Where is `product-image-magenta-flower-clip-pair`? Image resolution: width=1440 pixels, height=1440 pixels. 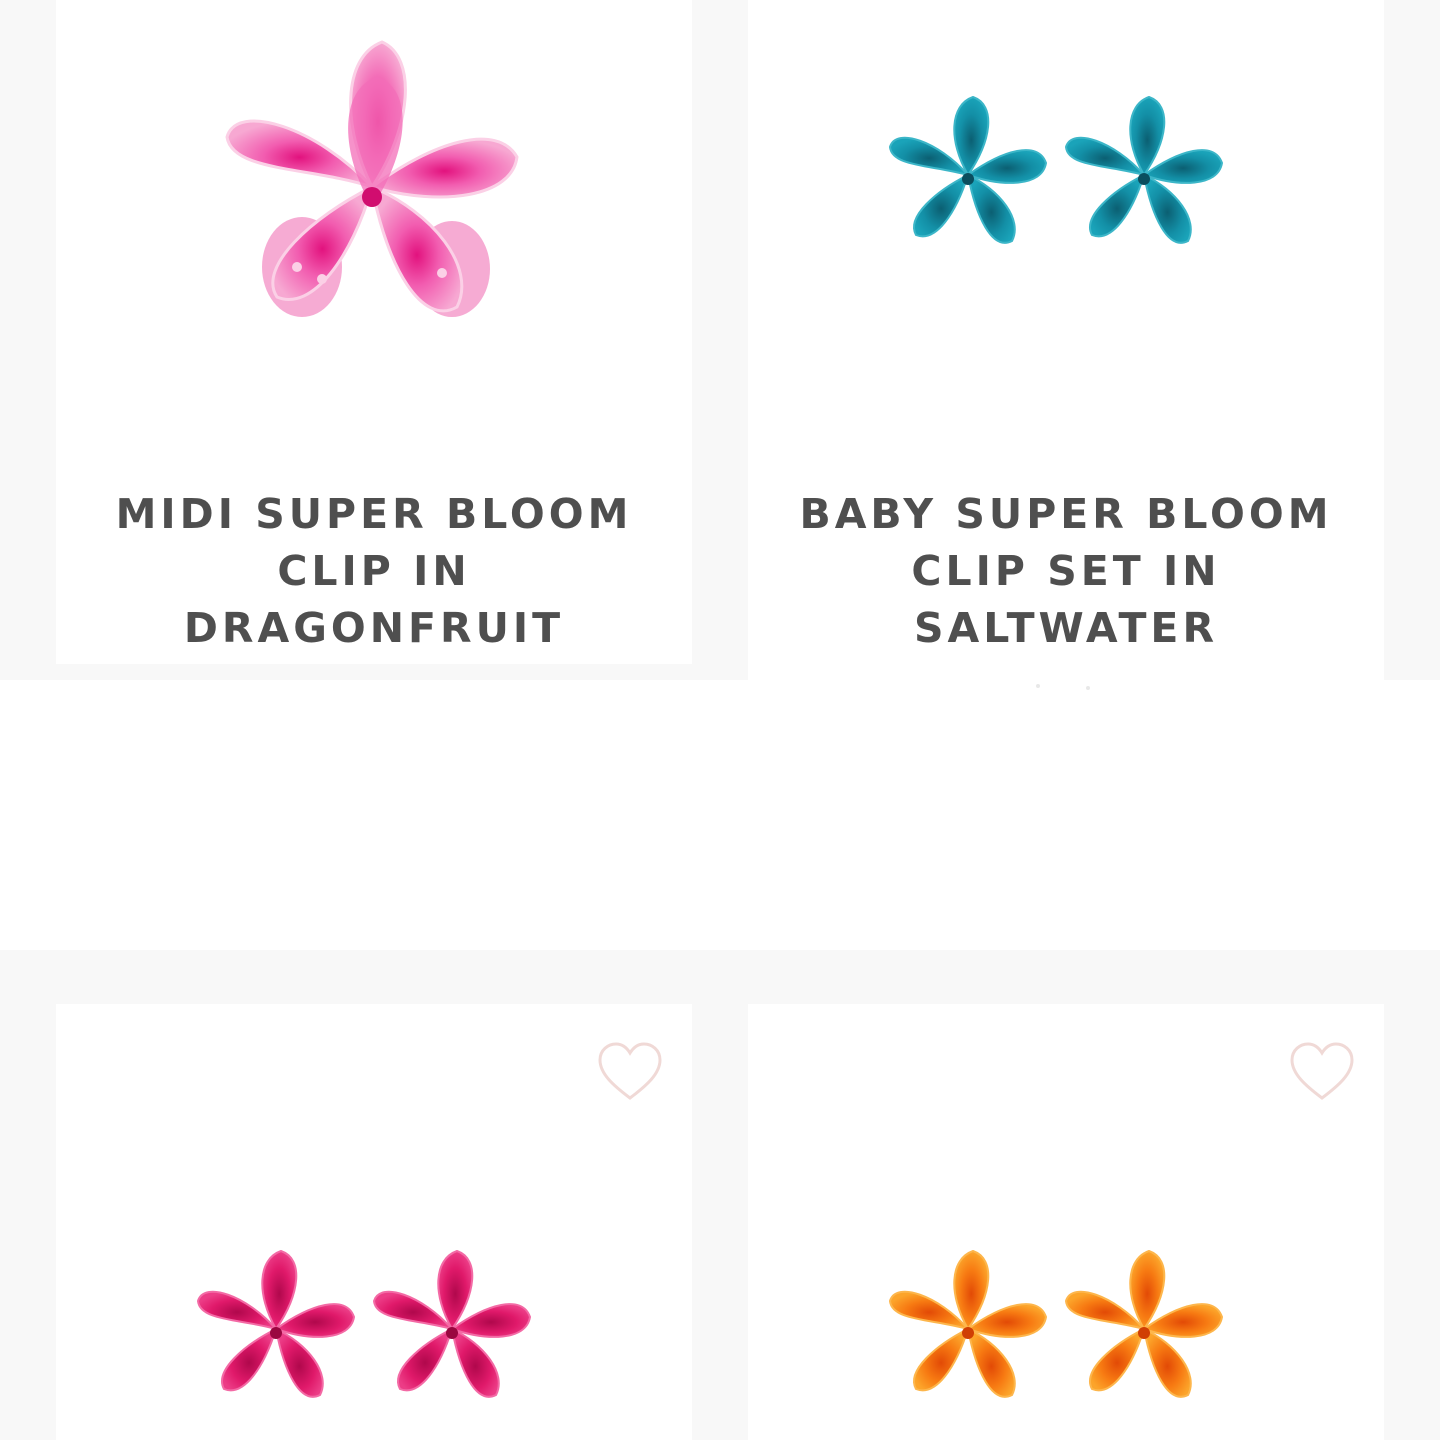 product-image-magenta-flower-clip-pair is located at coordinates (366, 1329).